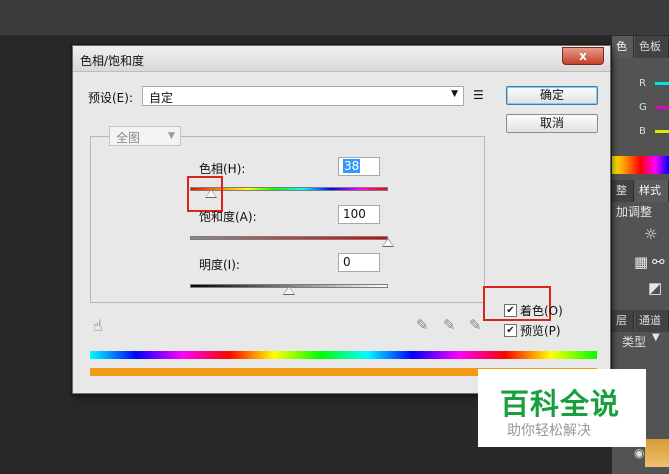 Image resolution: width=669 pixels, height=474 pixels. Describe the element at coordinates (541, 310) in the screenshot. I see `colorize-label: 着色(O)` at that location.